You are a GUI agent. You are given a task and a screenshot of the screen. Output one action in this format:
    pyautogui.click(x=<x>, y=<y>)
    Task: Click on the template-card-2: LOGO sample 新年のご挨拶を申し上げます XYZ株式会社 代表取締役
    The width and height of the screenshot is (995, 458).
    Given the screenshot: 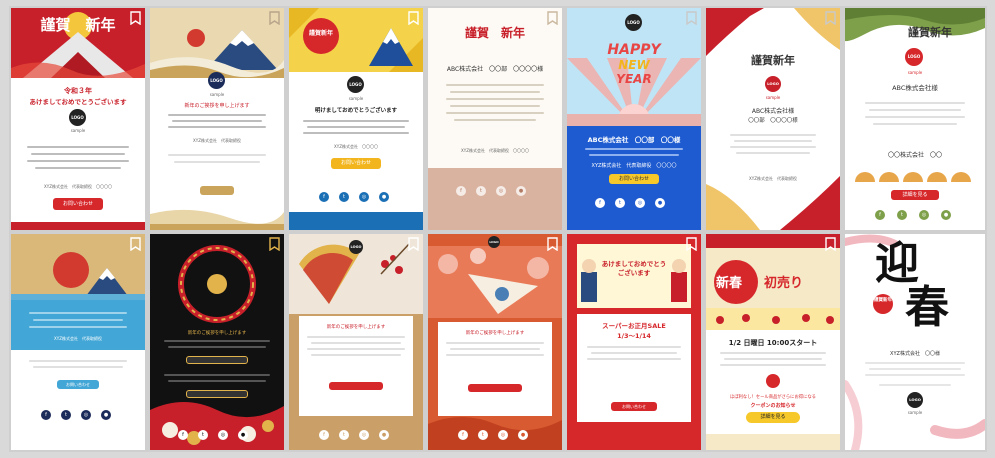 What is the action you would take?
    pyautogui.click(x=217, y=119)
    